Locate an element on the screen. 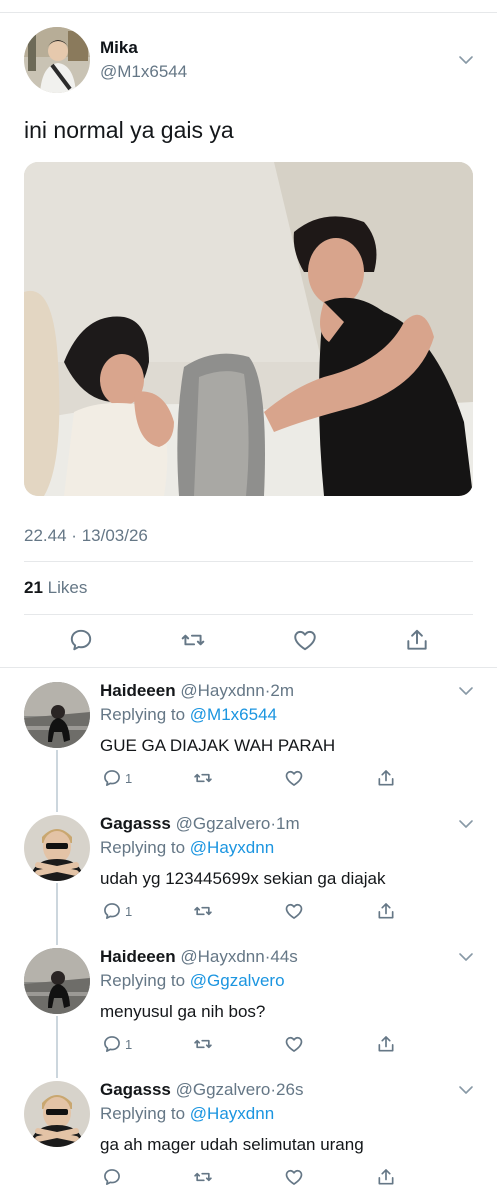 The image size is (497, 1200). tweet-text: ini normal ya gais ya is located at coordinates (129, 130).